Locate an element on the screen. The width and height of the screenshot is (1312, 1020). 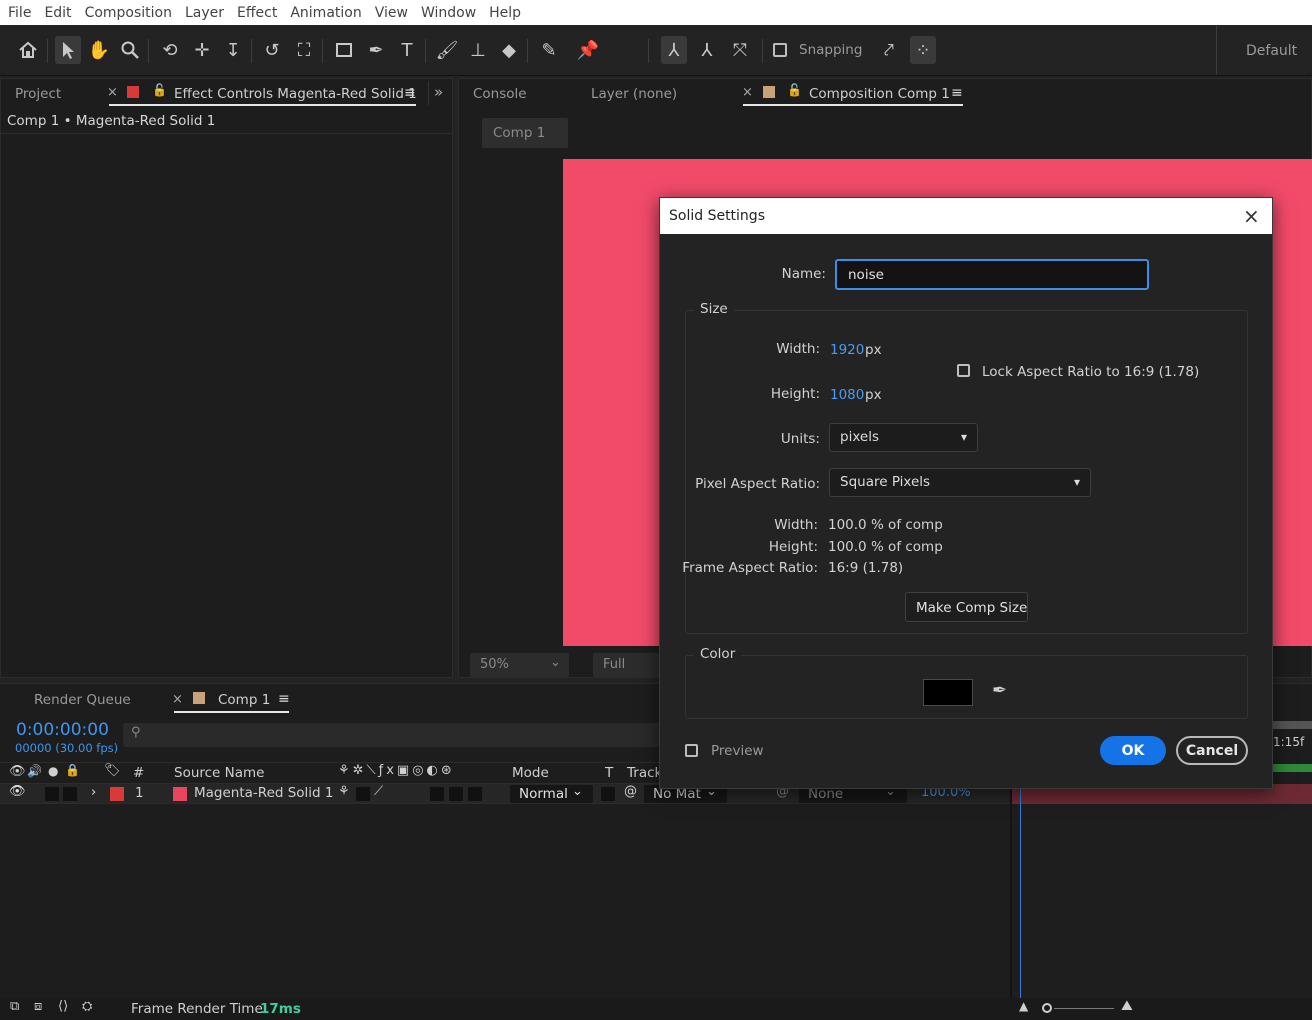
lock-aspect-checkbox is located at coordinates (963, 370).